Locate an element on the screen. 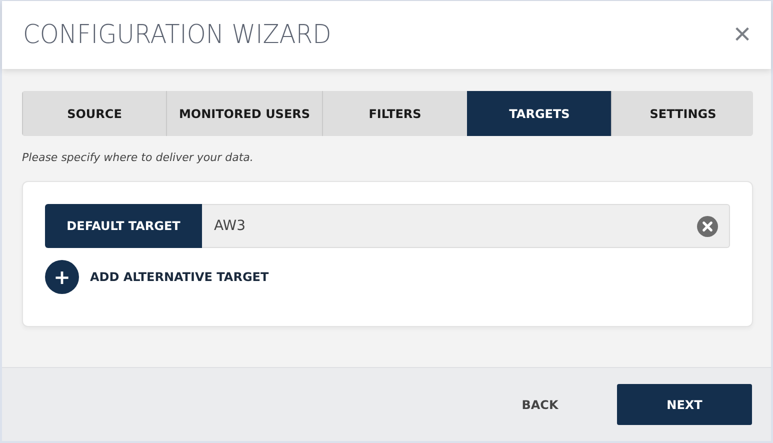  clear-icon is located at coordinates (707, 226).